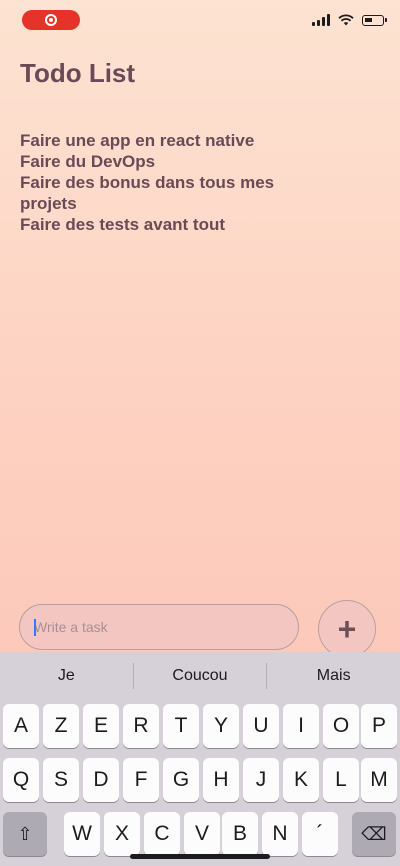 The height and width of the screenshot is (866, 400). I want to click on key-a: A, so click(21, 726).